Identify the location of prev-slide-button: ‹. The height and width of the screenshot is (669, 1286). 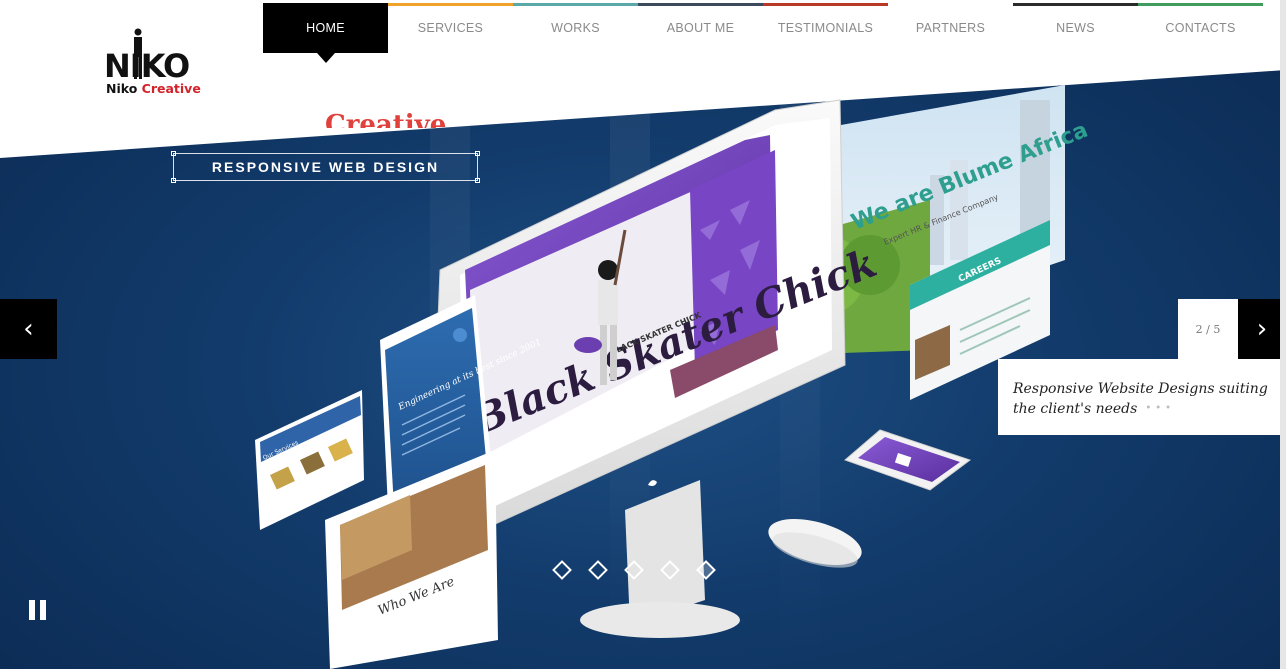
(28, 329).